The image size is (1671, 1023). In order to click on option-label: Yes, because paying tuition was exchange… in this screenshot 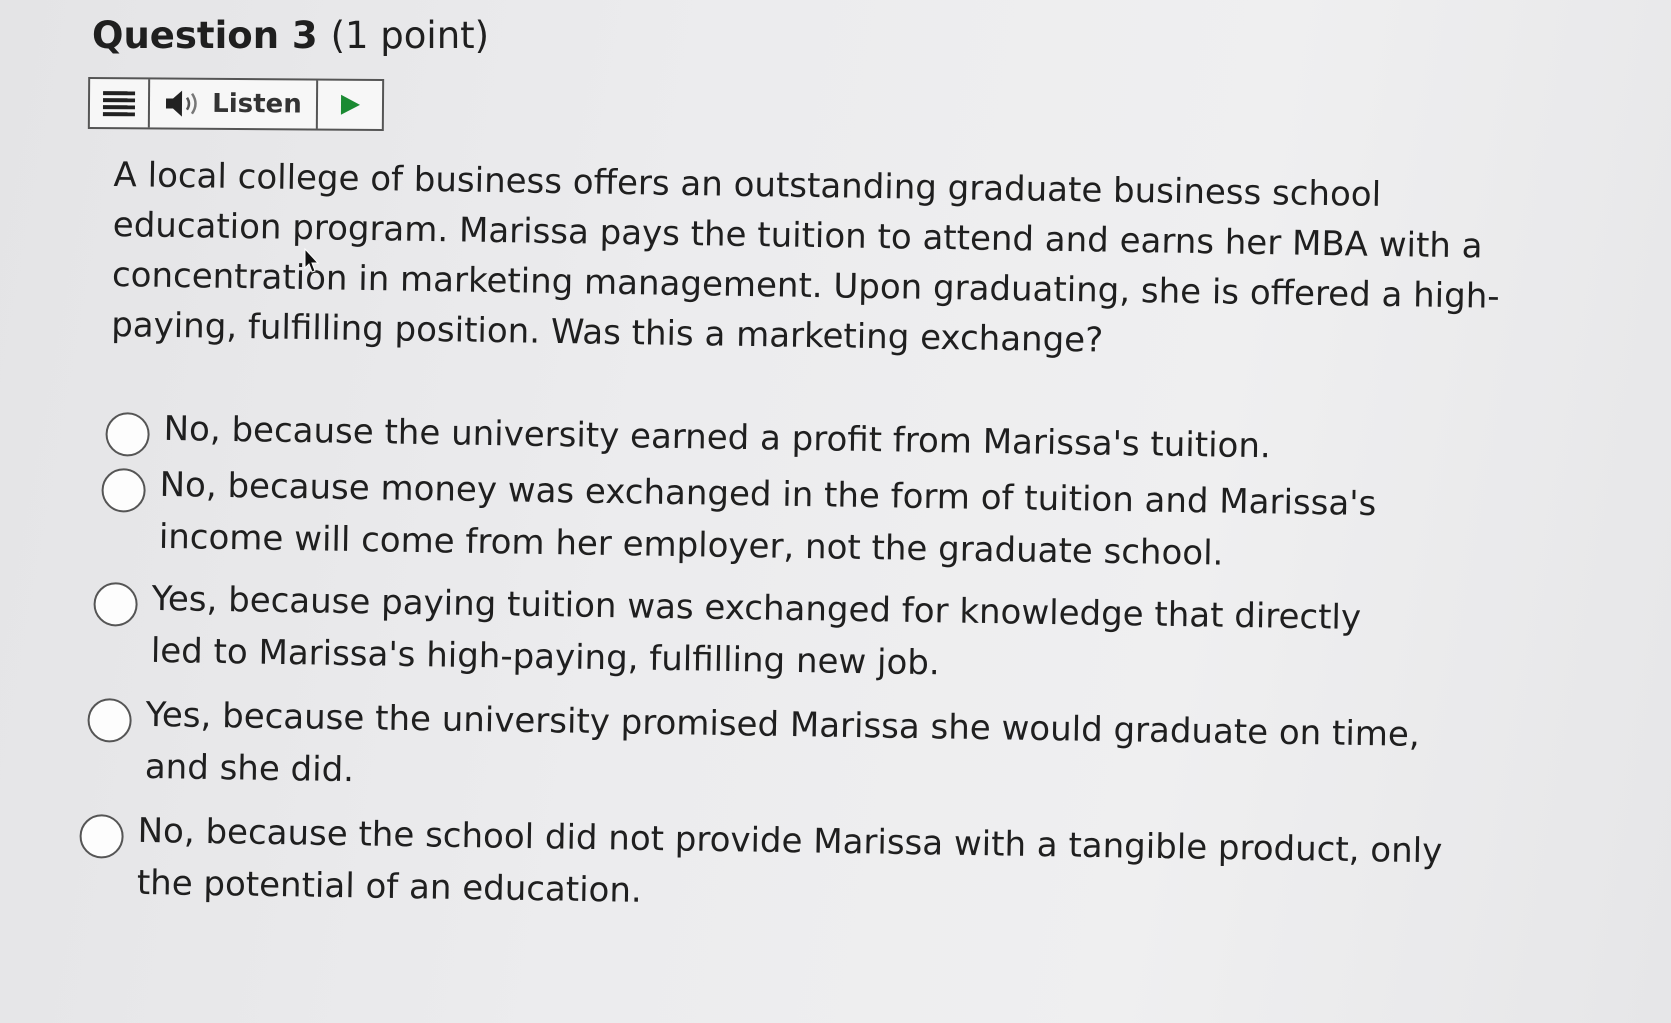, I will do `click(756, 631)`.